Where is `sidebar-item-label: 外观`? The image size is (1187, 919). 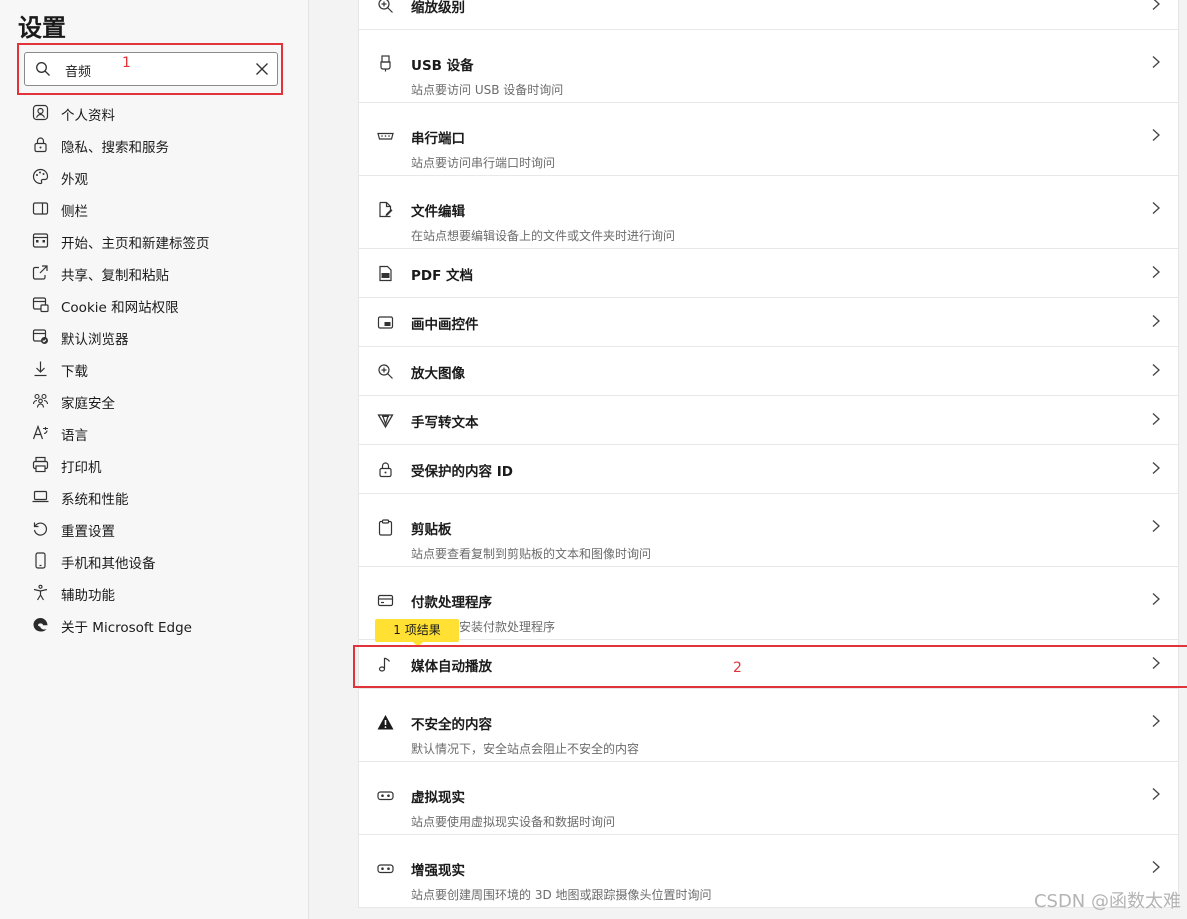
sidebar-item-label: 外观 is located at coordinates (74, 180).